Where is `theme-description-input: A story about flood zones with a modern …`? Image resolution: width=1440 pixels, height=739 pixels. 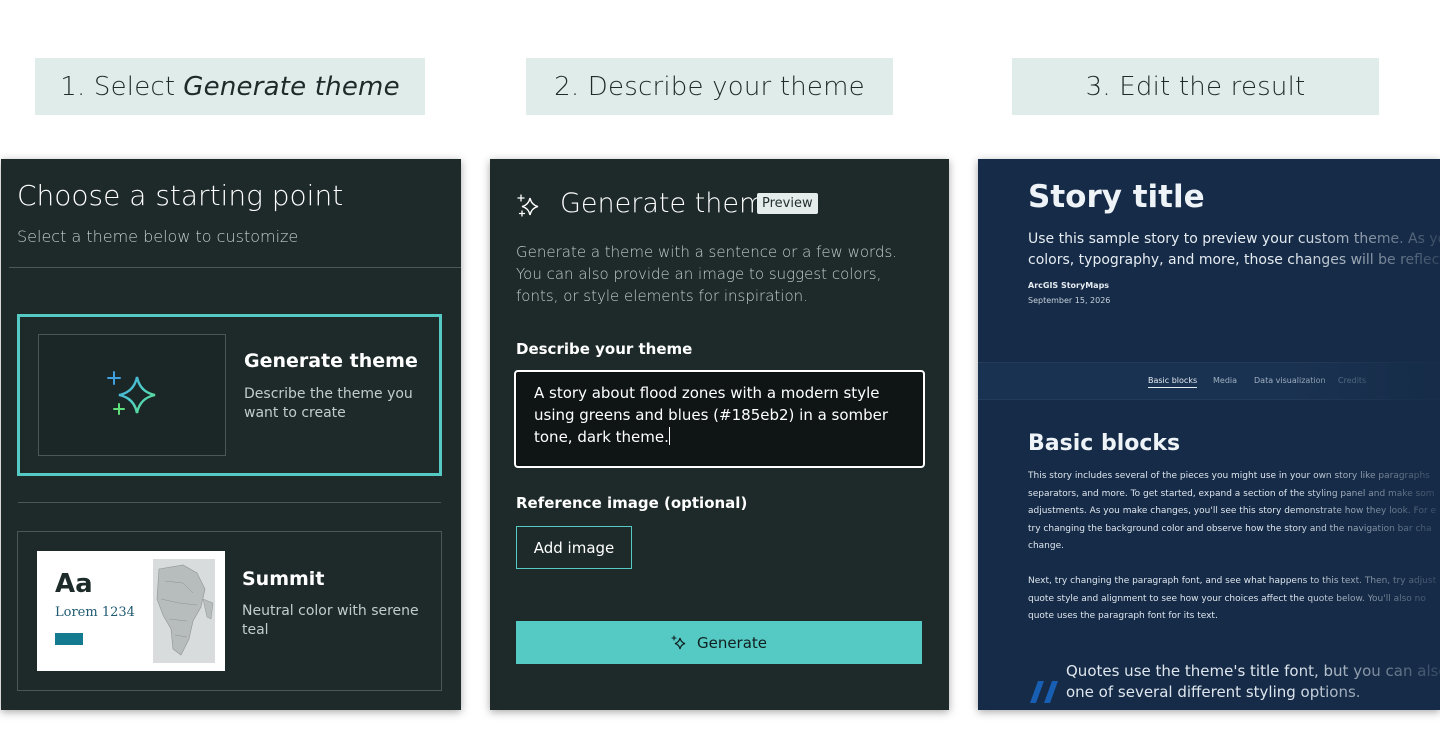
theme-description-input: A story about flood zones with a modern … is located at coordinates (719, 419).